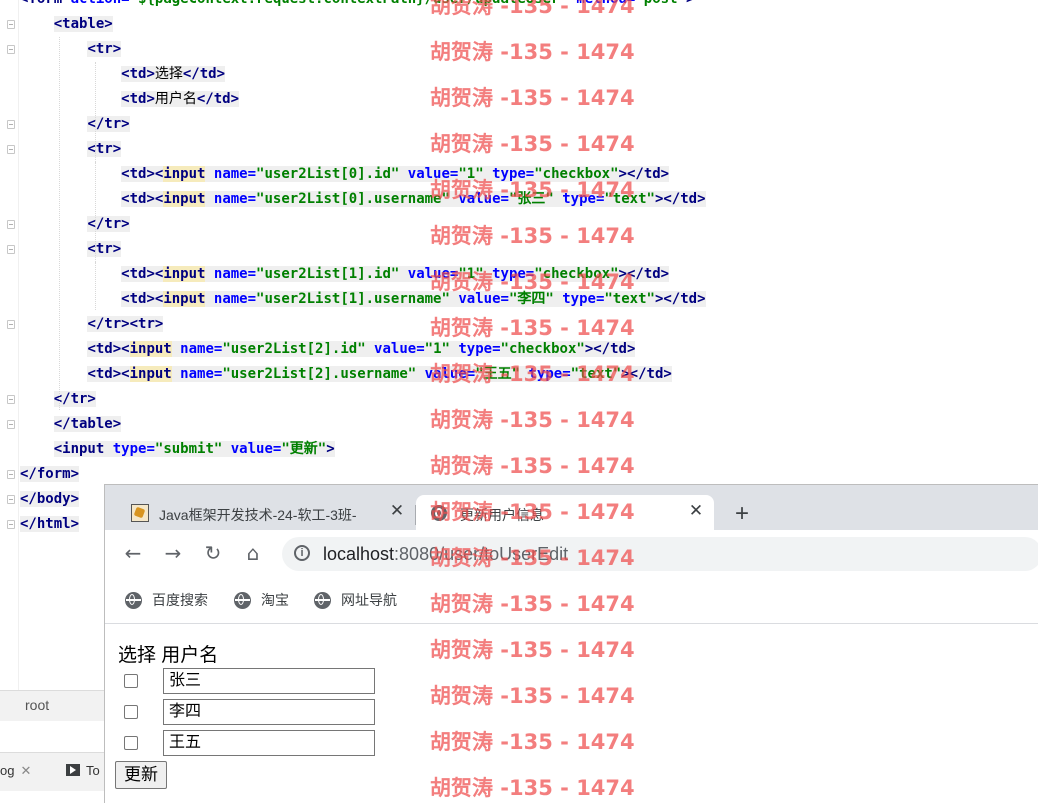  I want to click on username-input: 王五, so click(269, 743).